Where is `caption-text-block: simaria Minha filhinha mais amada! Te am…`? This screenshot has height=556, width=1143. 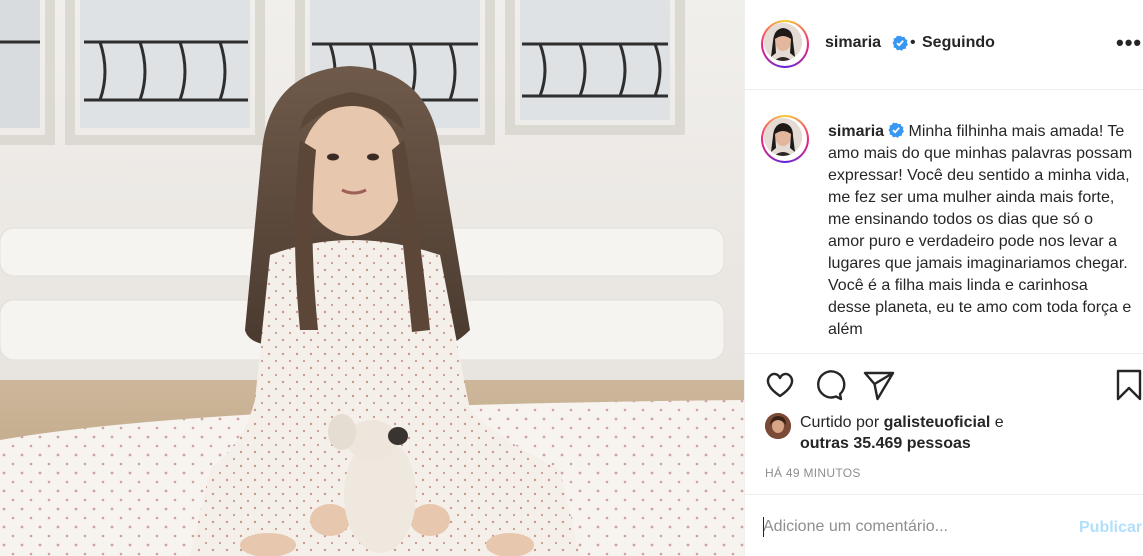 caption-text-block: simaria Minha filhinha mais amada! Te am… is located at coordinates (980, 231).